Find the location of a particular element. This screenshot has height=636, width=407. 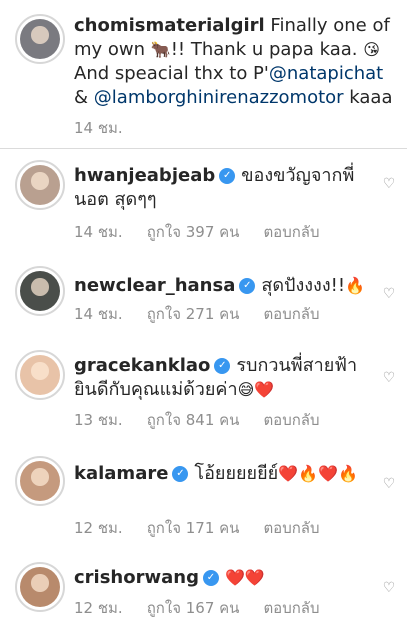

caption-username: chomismaterialgirl is located at coordinates (169, 25).